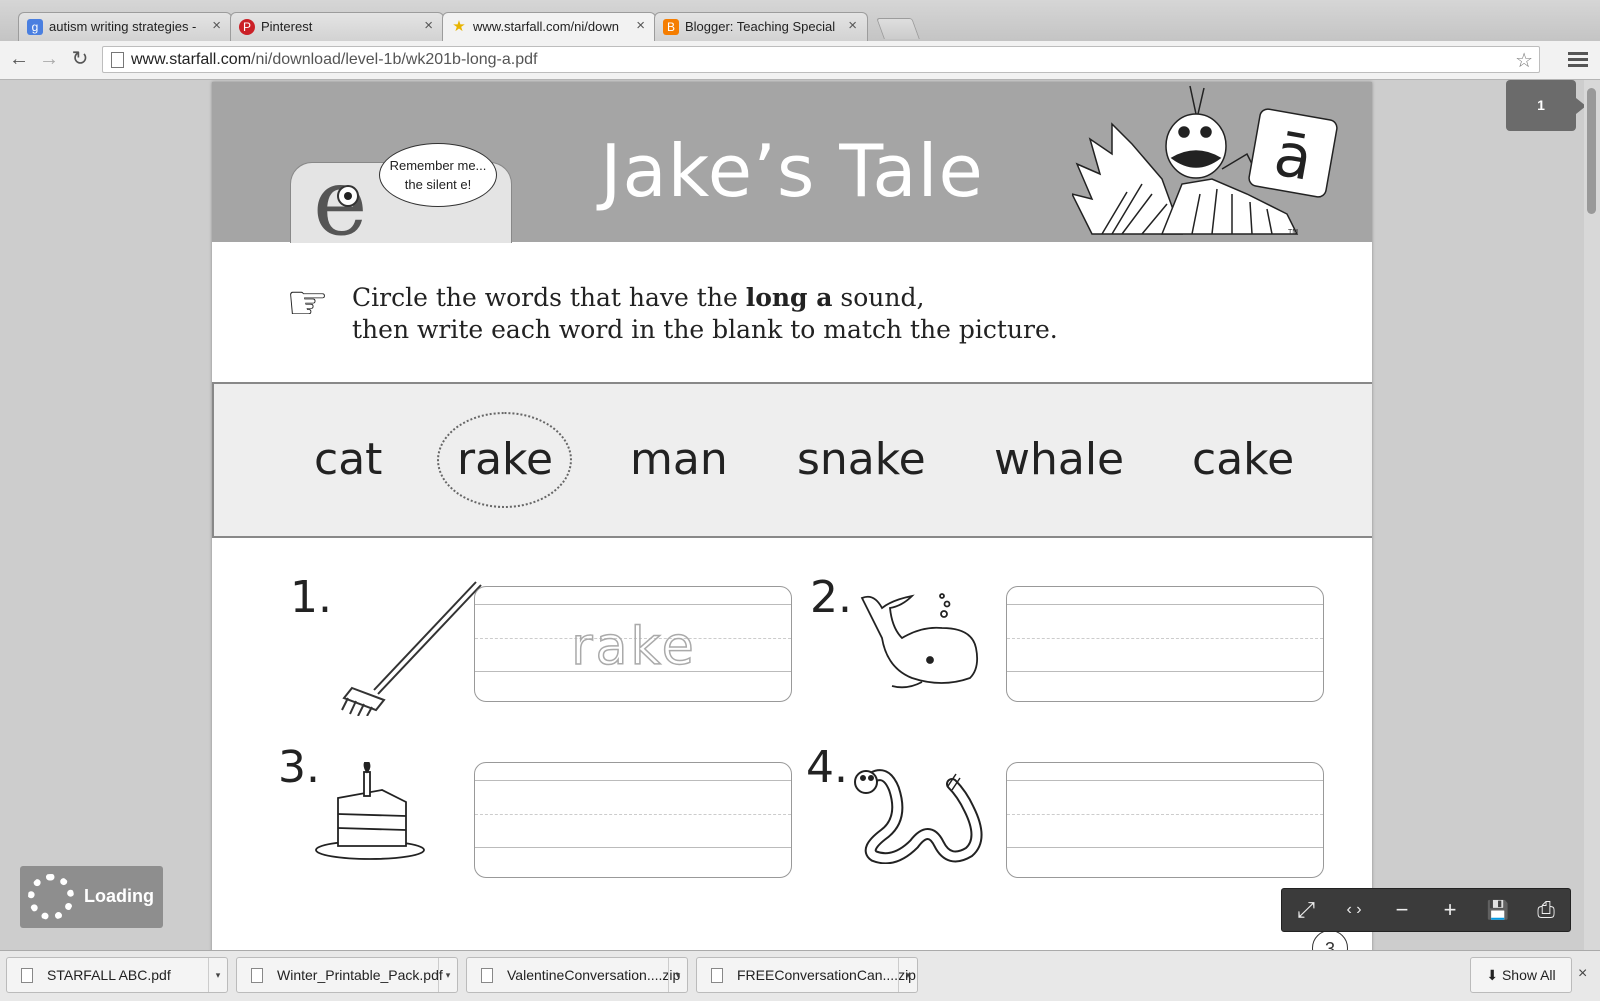 The height and width of the screenshot is (1001, 1600). I want to click on item-number: 4., so click(827, 767).